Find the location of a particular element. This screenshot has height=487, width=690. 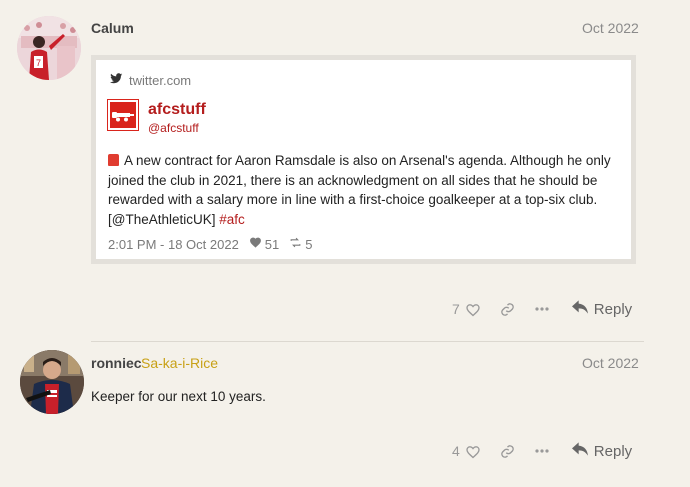

username: Calum is located at coordinates (112, 28).